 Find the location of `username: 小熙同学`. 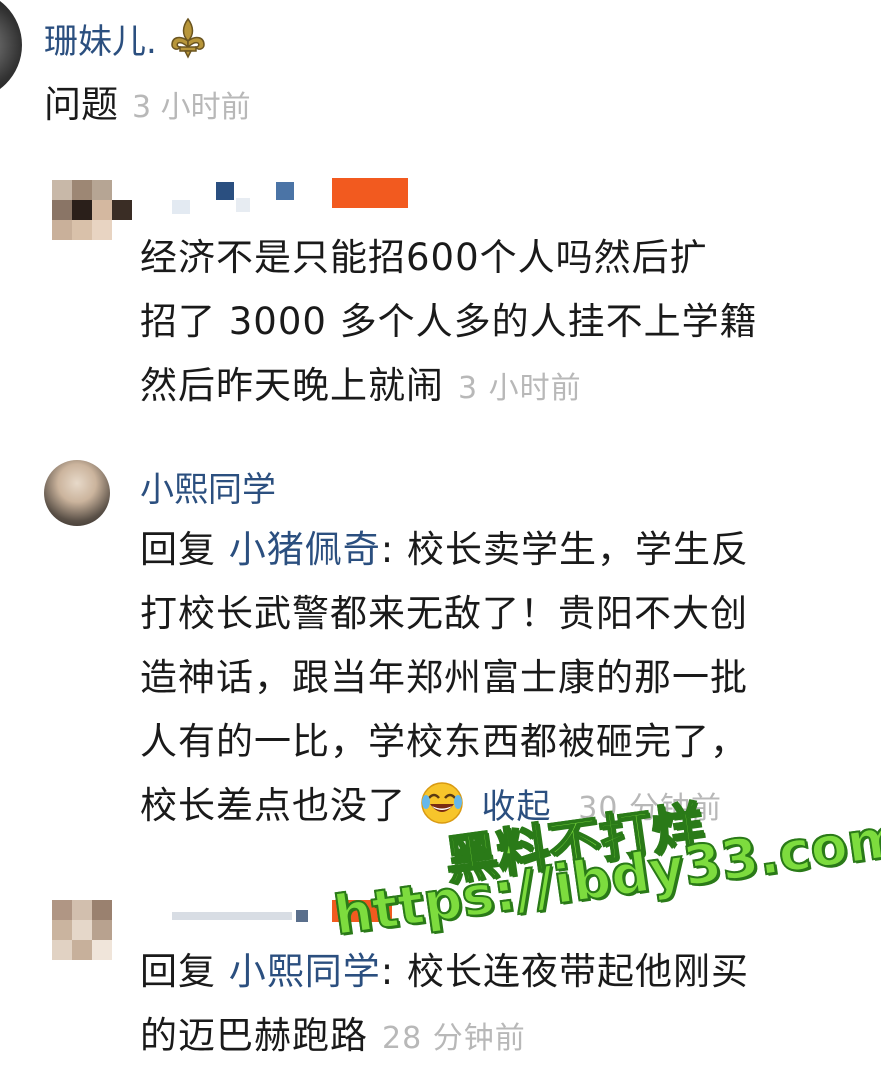

username: 小熙同学 is located at coordinates (208, 486).